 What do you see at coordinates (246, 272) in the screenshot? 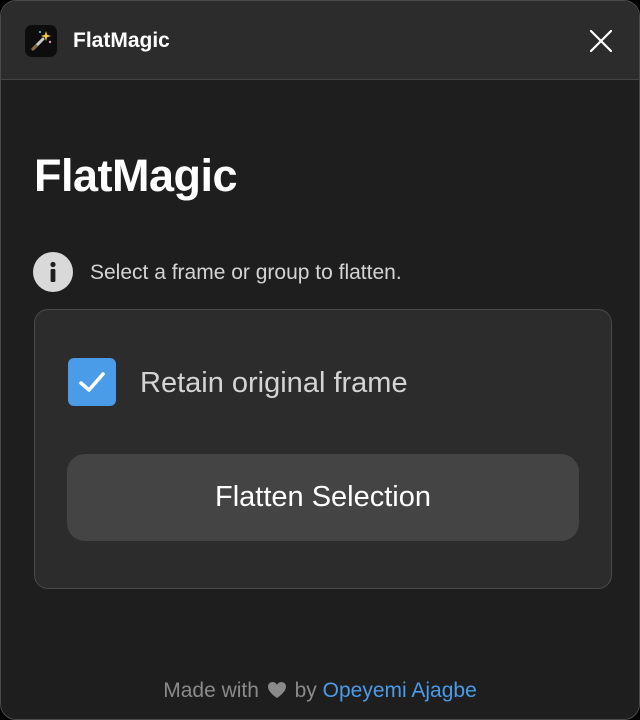
I see `info-message: Select a frame or group to flatten.` at bounding box center [246, 272].